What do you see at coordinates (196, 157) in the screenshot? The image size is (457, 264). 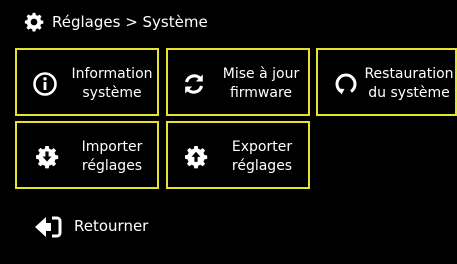 I see `gear-export-icon` at bounding box center [196, 157].